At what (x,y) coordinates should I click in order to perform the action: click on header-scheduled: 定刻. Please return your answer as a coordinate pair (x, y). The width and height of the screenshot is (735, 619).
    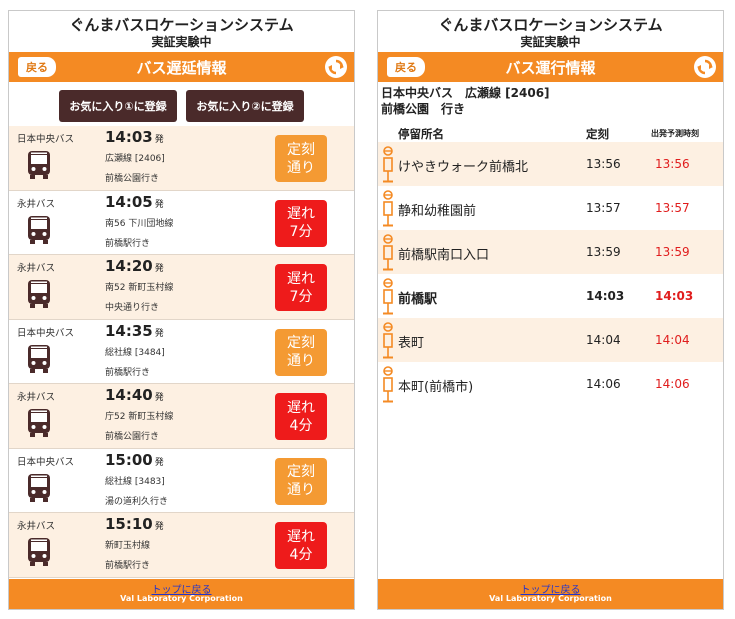
    Looking at the image, I should click on (597, 134).